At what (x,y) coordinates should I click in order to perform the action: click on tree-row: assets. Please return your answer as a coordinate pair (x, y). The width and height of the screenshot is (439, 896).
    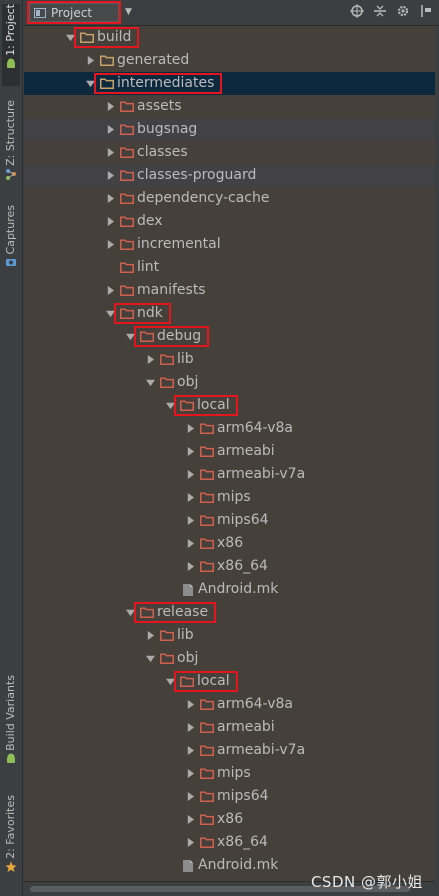
    Looking at the image, I should click on (229, 106).